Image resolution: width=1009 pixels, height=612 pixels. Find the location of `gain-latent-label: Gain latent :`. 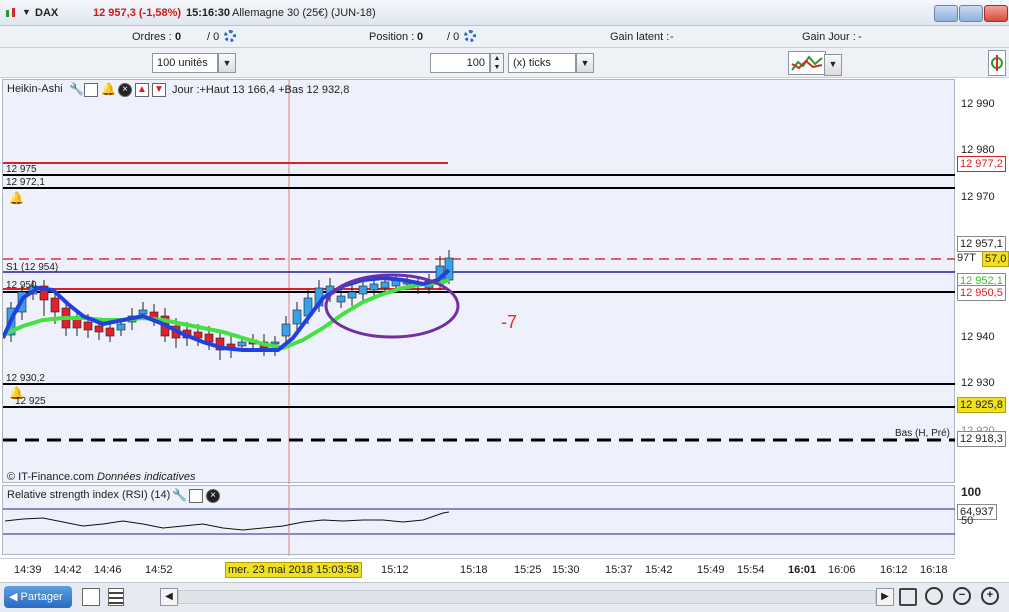

gain-latent-label: Gain latent : is located at coordinates (640, 37).